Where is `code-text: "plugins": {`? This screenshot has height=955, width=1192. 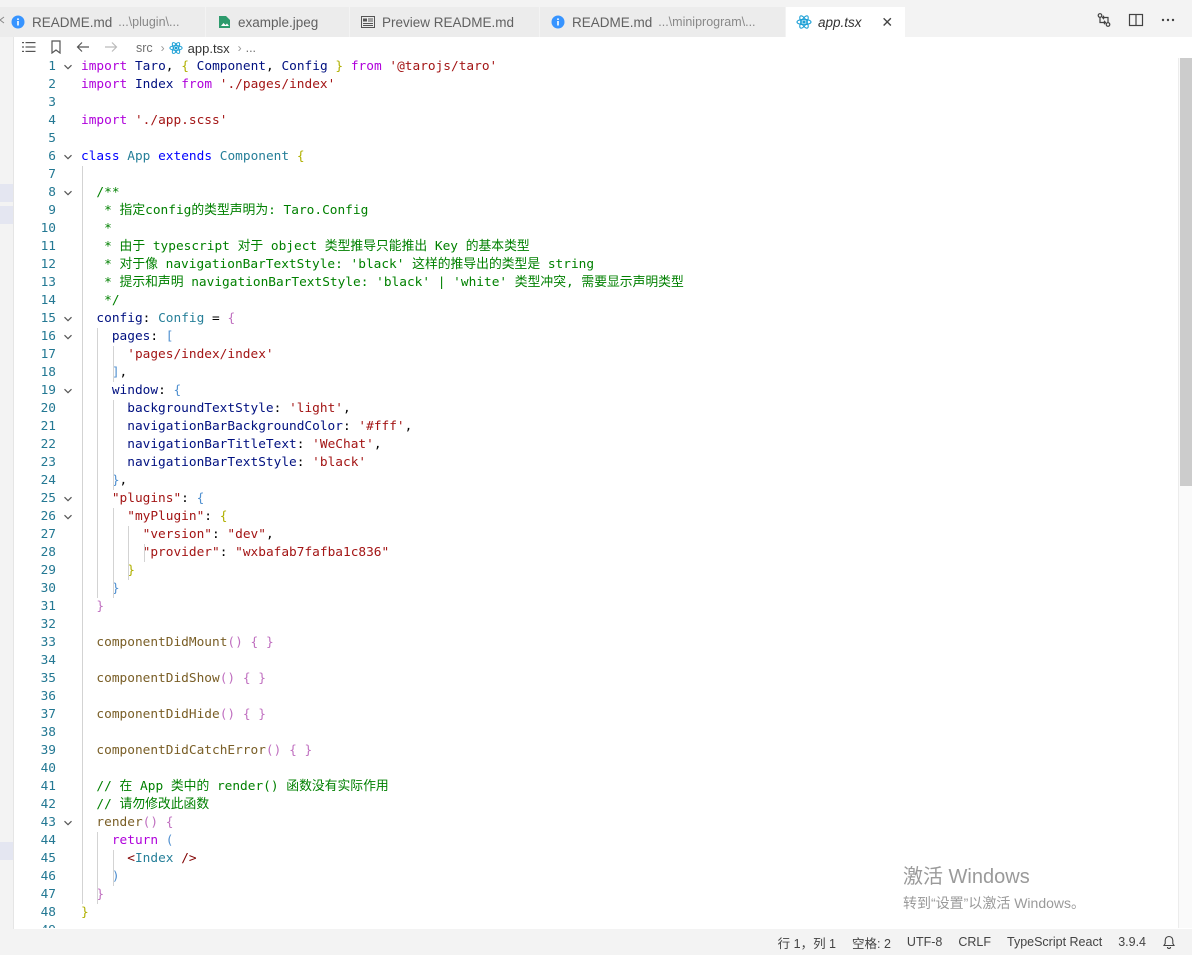
code-text: "plugins": { is located at coordinates (158, 498).